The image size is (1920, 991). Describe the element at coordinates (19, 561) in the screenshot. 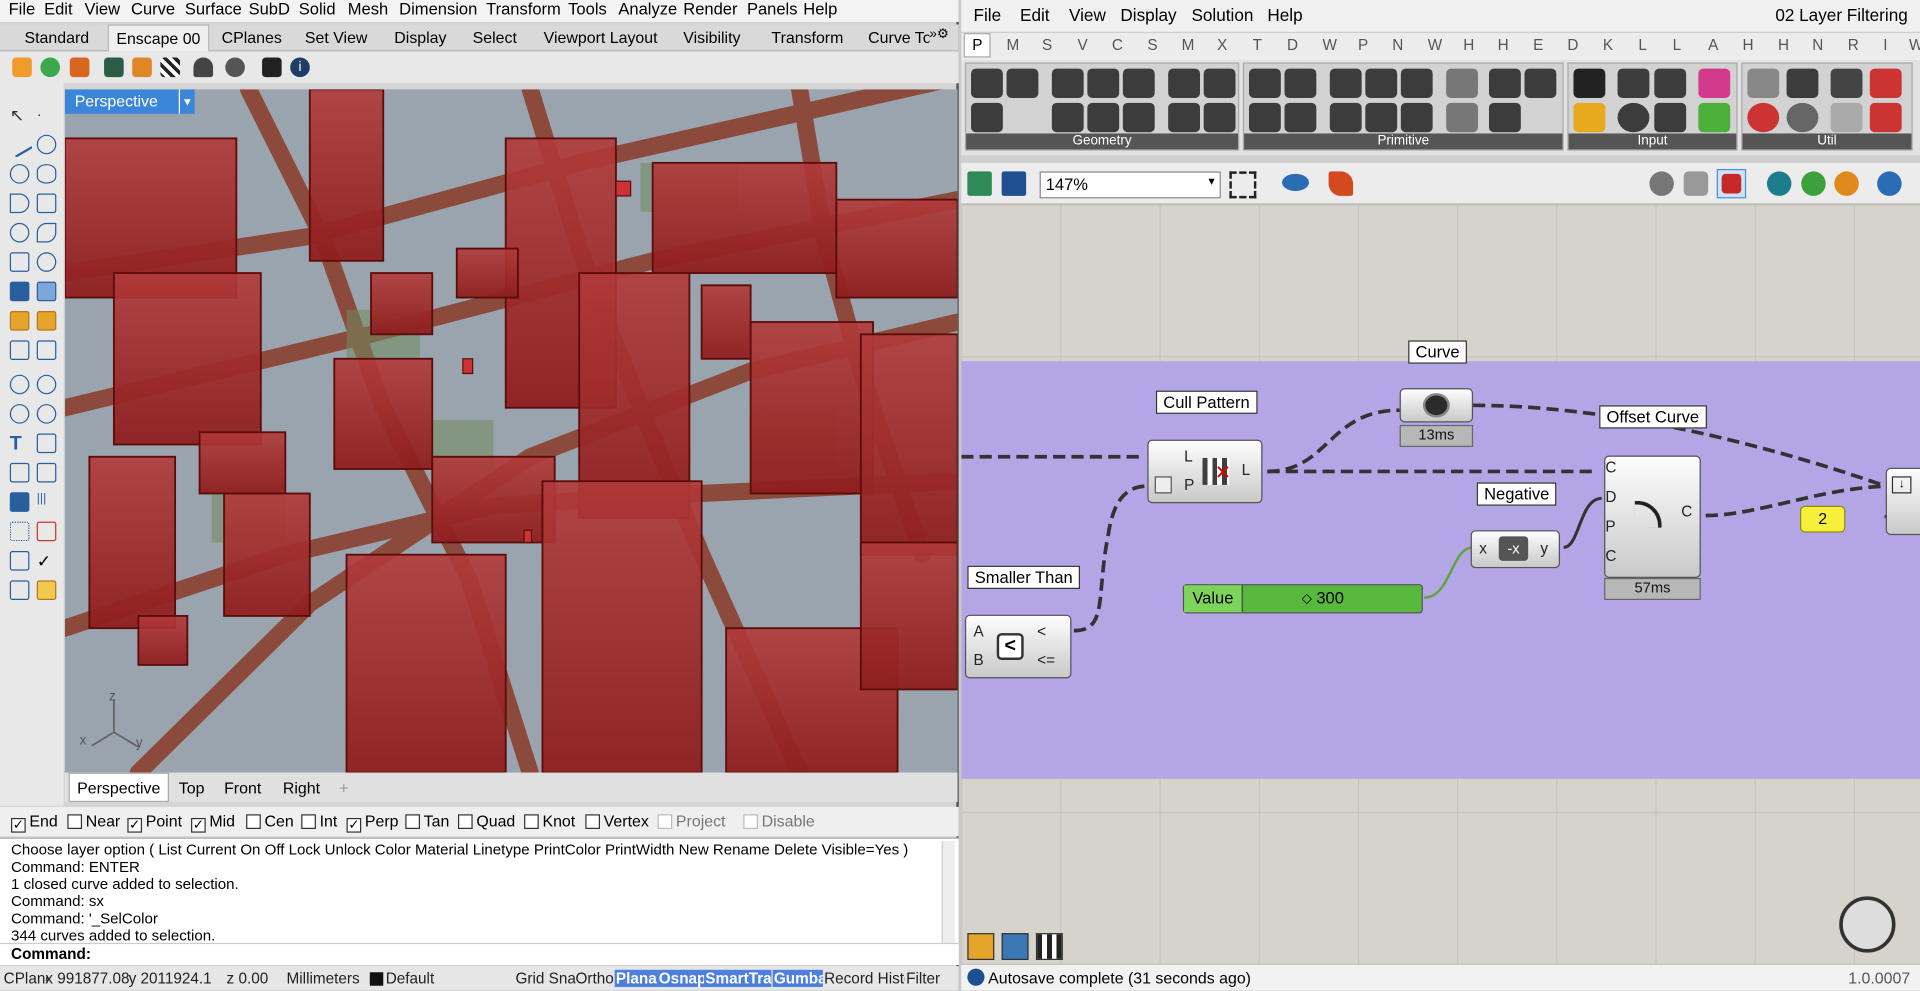

I see `layer-icon` at that location.